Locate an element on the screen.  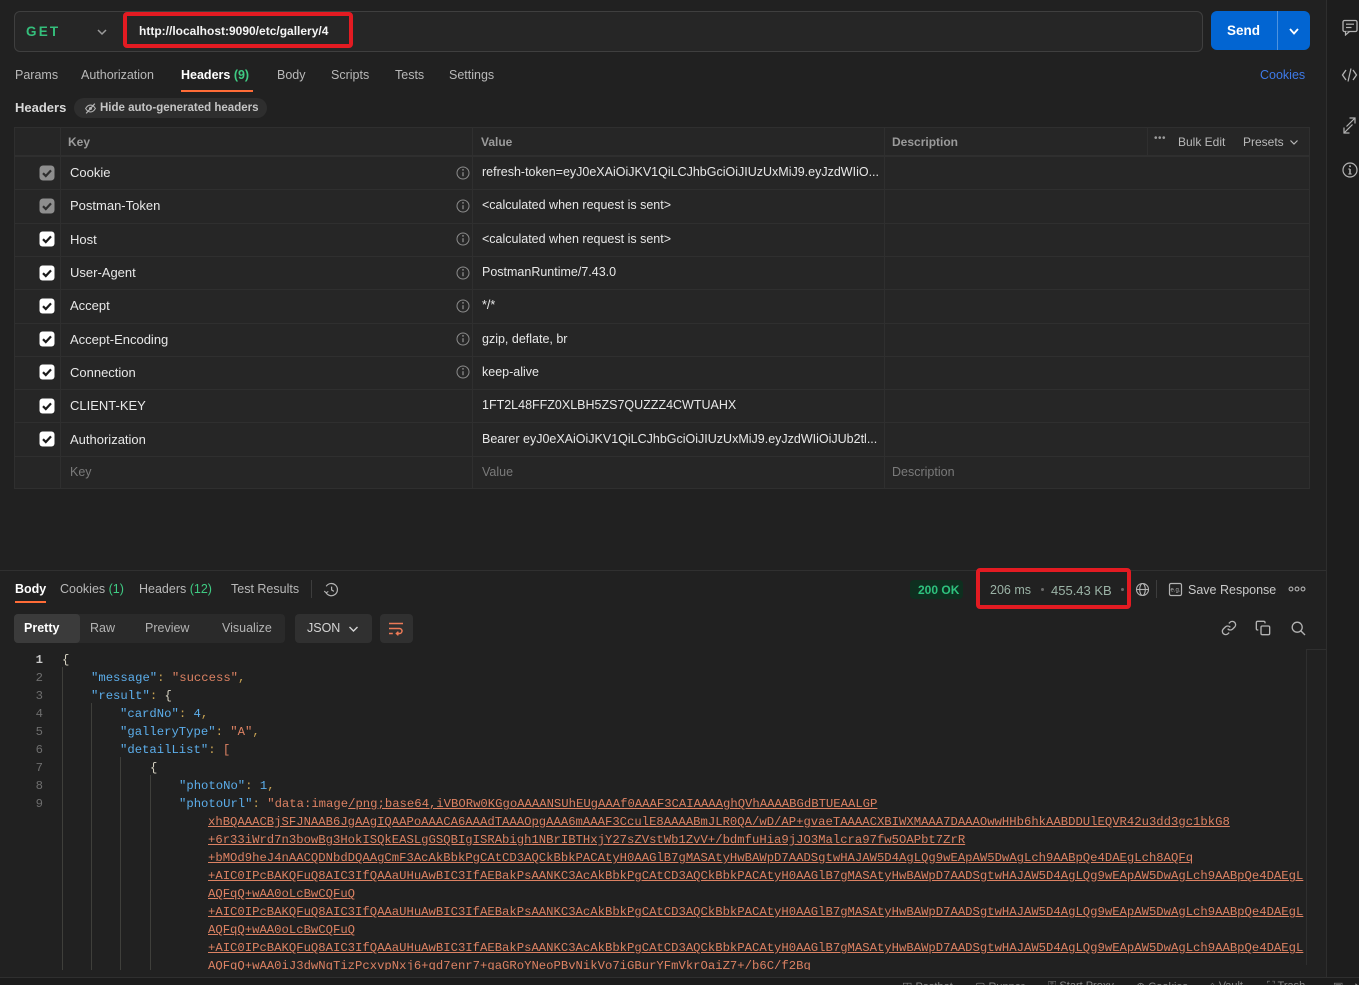
svg-text: e.g. is located at coordinates (1175, 591).